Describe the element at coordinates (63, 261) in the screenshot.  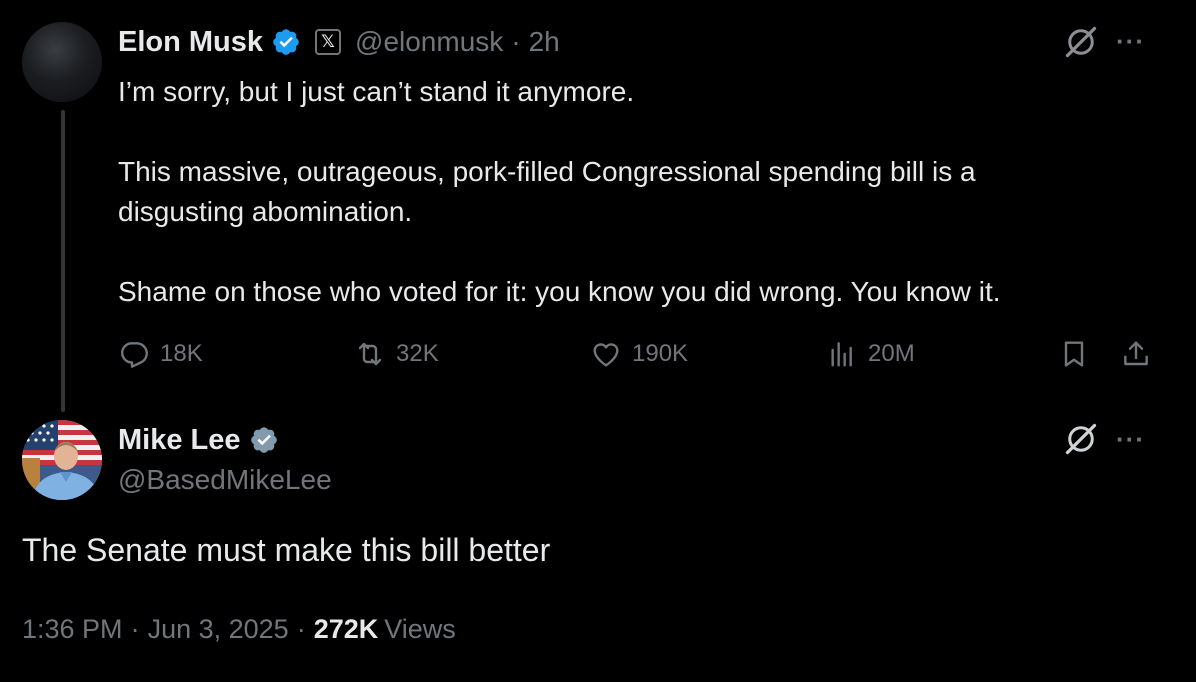
I see `thread-connector-line` at that location.